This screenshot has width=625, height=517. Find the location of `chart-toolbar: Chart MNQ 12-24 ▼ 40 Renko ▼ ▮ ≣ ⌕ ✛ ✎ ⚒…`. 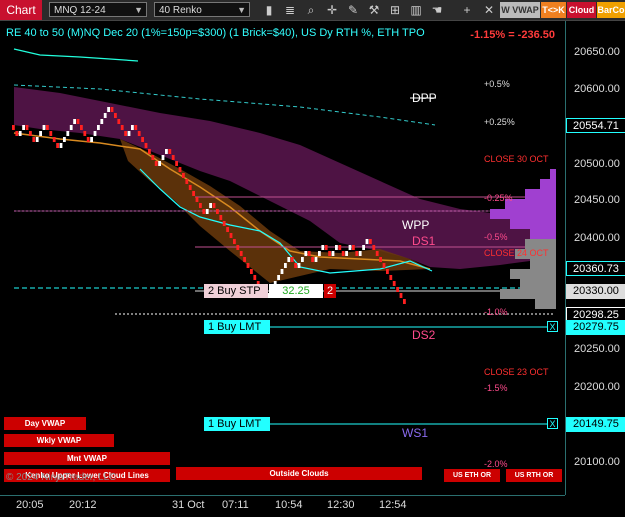

chart-toolbar: Chart MNQ 12-24 ▼ 40 Renko ▼ ▮ ≣ ⌕ ✛ ✎ ⚒… is located at coordinates (312, 10).